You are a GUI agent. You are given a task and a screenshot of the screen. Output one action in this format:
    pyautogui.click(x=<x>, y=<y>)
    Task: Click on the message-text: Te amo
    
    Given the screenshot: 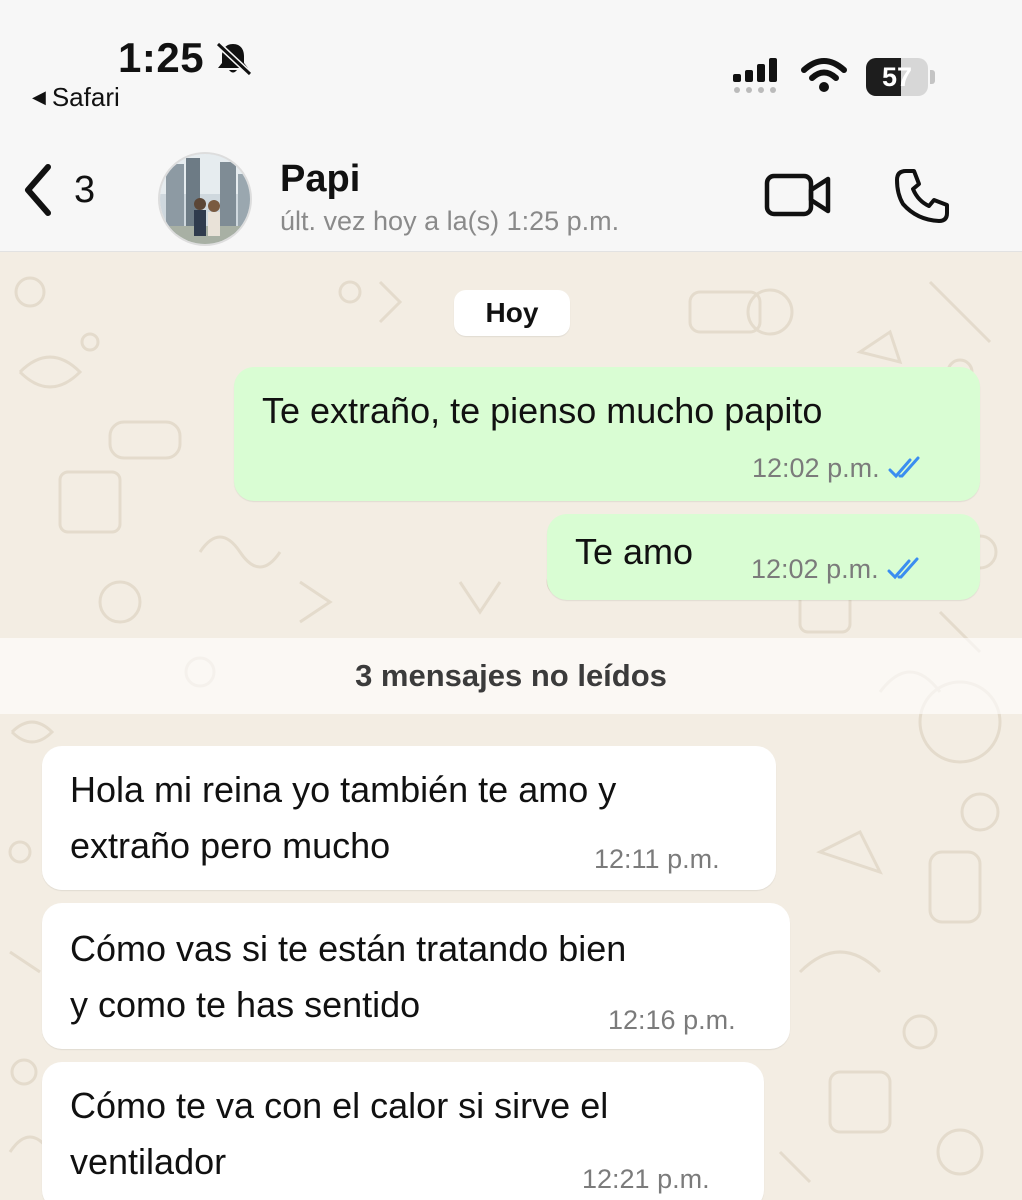 What is the action you would take?
    pyautogui.click(x=634, y=551)
    